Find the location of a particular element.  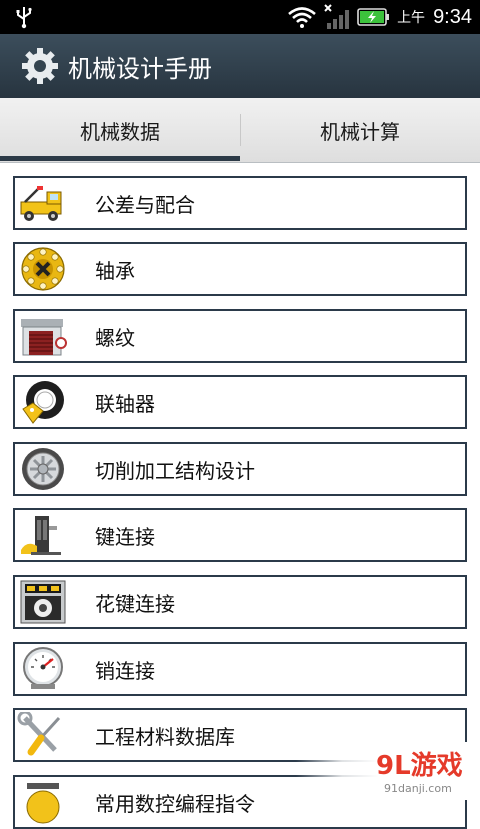

tab-mechanical-data: 机械数据 is located at coordinates (120, 130).